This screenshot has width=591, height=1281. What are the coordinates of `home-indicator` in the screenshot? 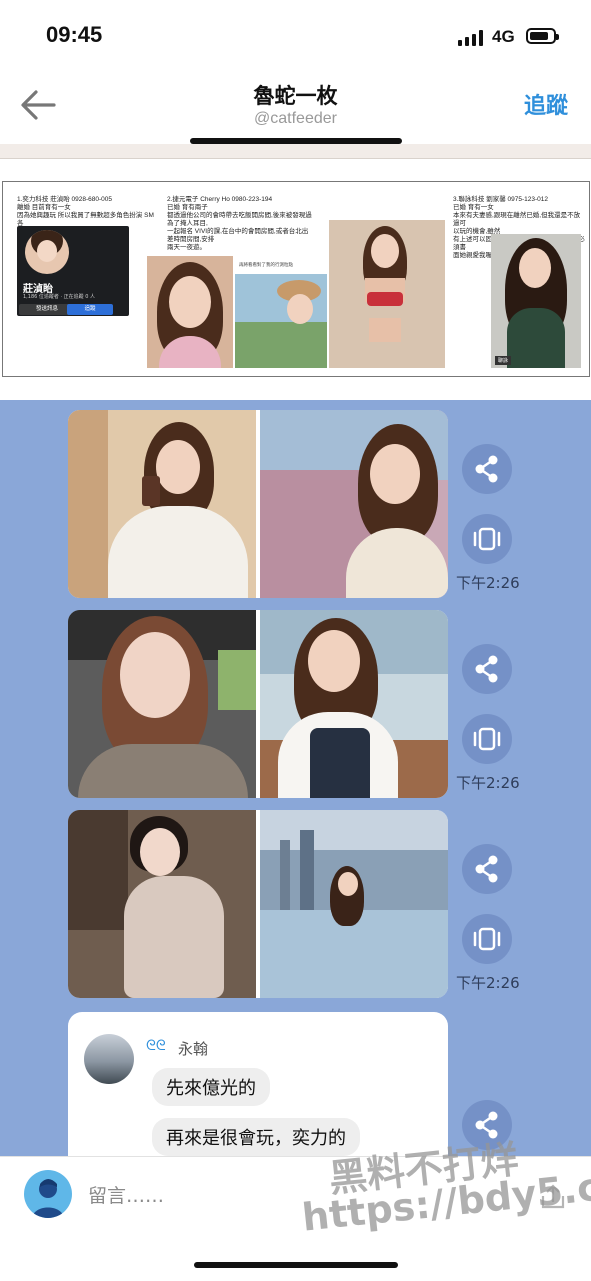 It's located at (296, 1265).